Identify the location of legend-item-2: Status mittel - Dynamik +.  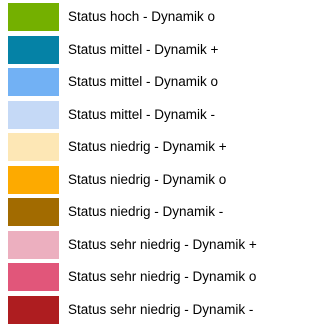
(157, 50).